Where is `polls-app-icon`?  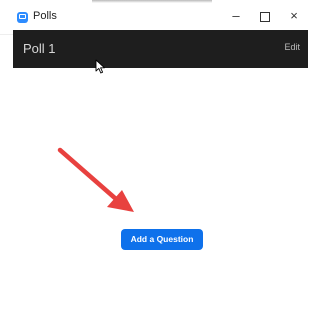
polls-app-icon is located at coordinates (22, 17).